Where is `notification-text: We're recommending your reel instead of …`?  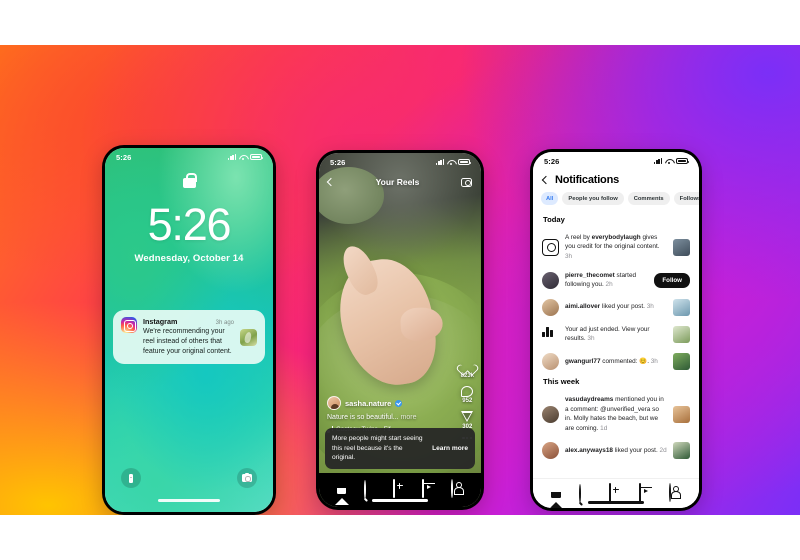
notification-text: We're recommending your reel instead of … is located at coordinates (187, 342).